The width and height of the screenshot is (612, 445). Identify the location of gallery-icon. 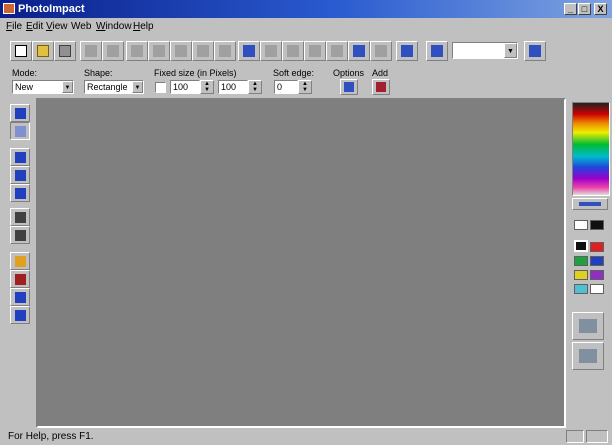
(437, 51).